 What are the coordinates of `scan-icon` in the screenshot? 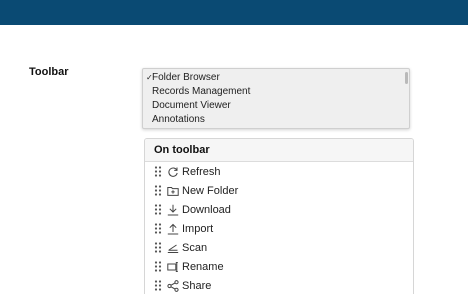 It's located at (173, 248).